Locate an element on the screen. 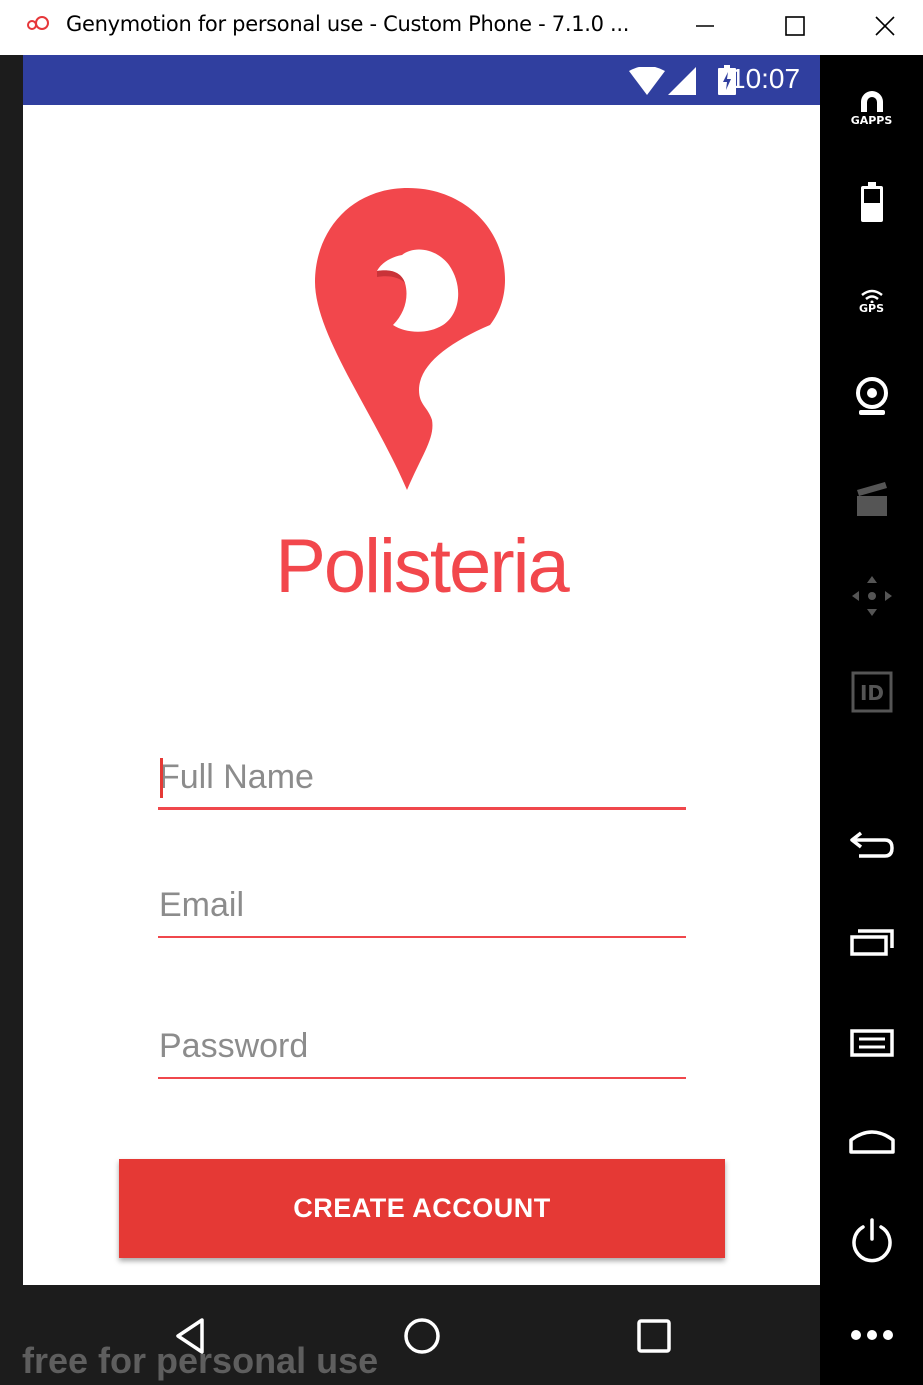 The height and width of the screenshot is (1385, 923). power-button is located at coordinates (871, 1240).